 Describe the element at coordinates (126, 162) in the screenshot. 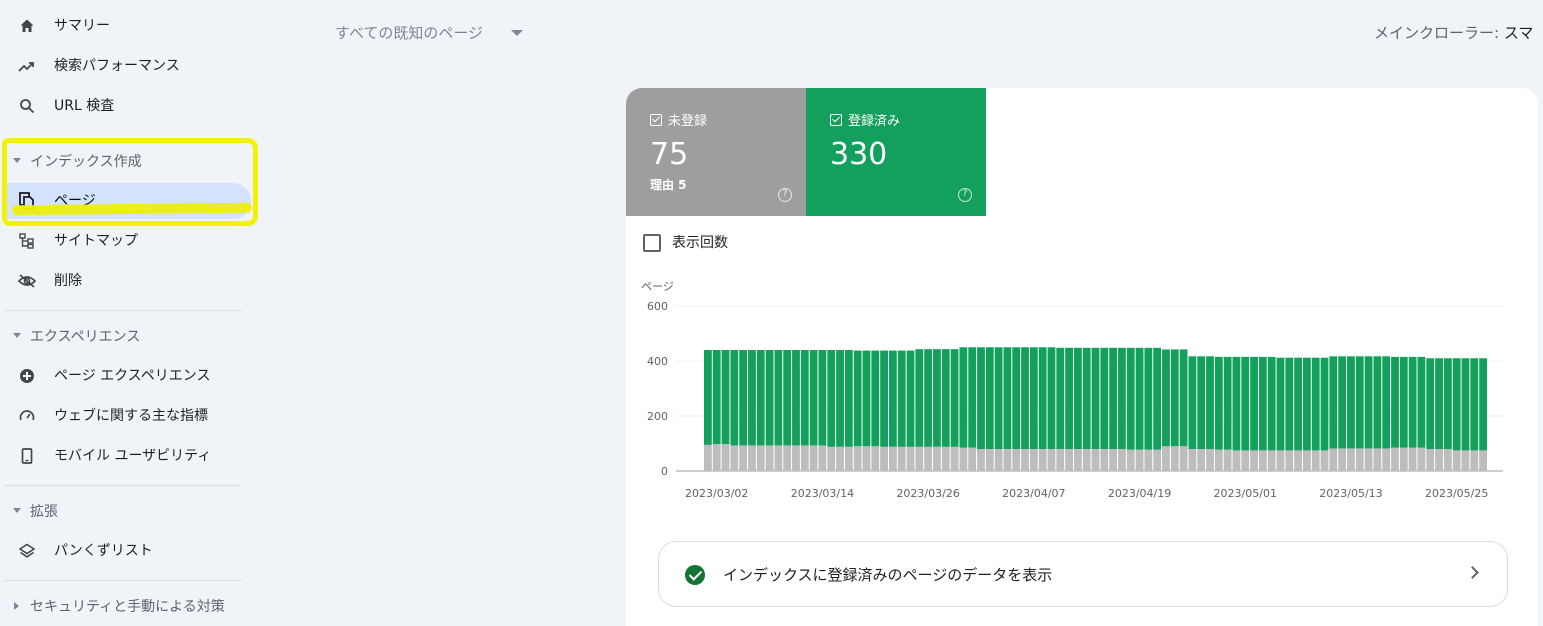

I see `section-header-indexing: インデックス作成` at that location.